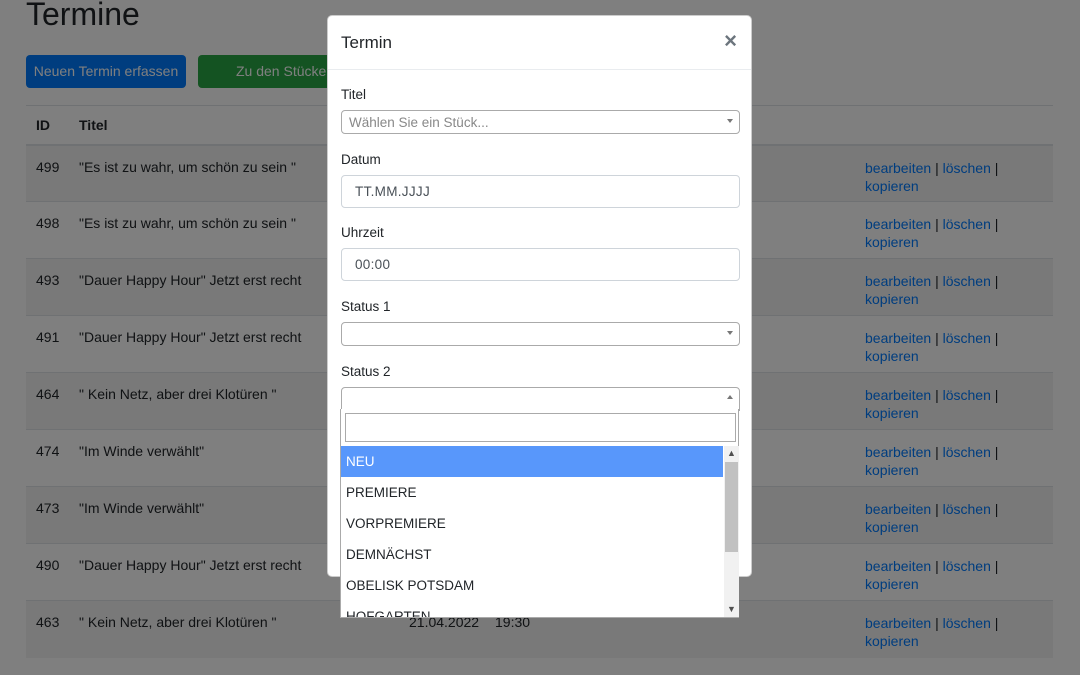 The width and height of the screenshot is (1080, 675). I want to click on status1-label: Status 1, so click(366, 306).